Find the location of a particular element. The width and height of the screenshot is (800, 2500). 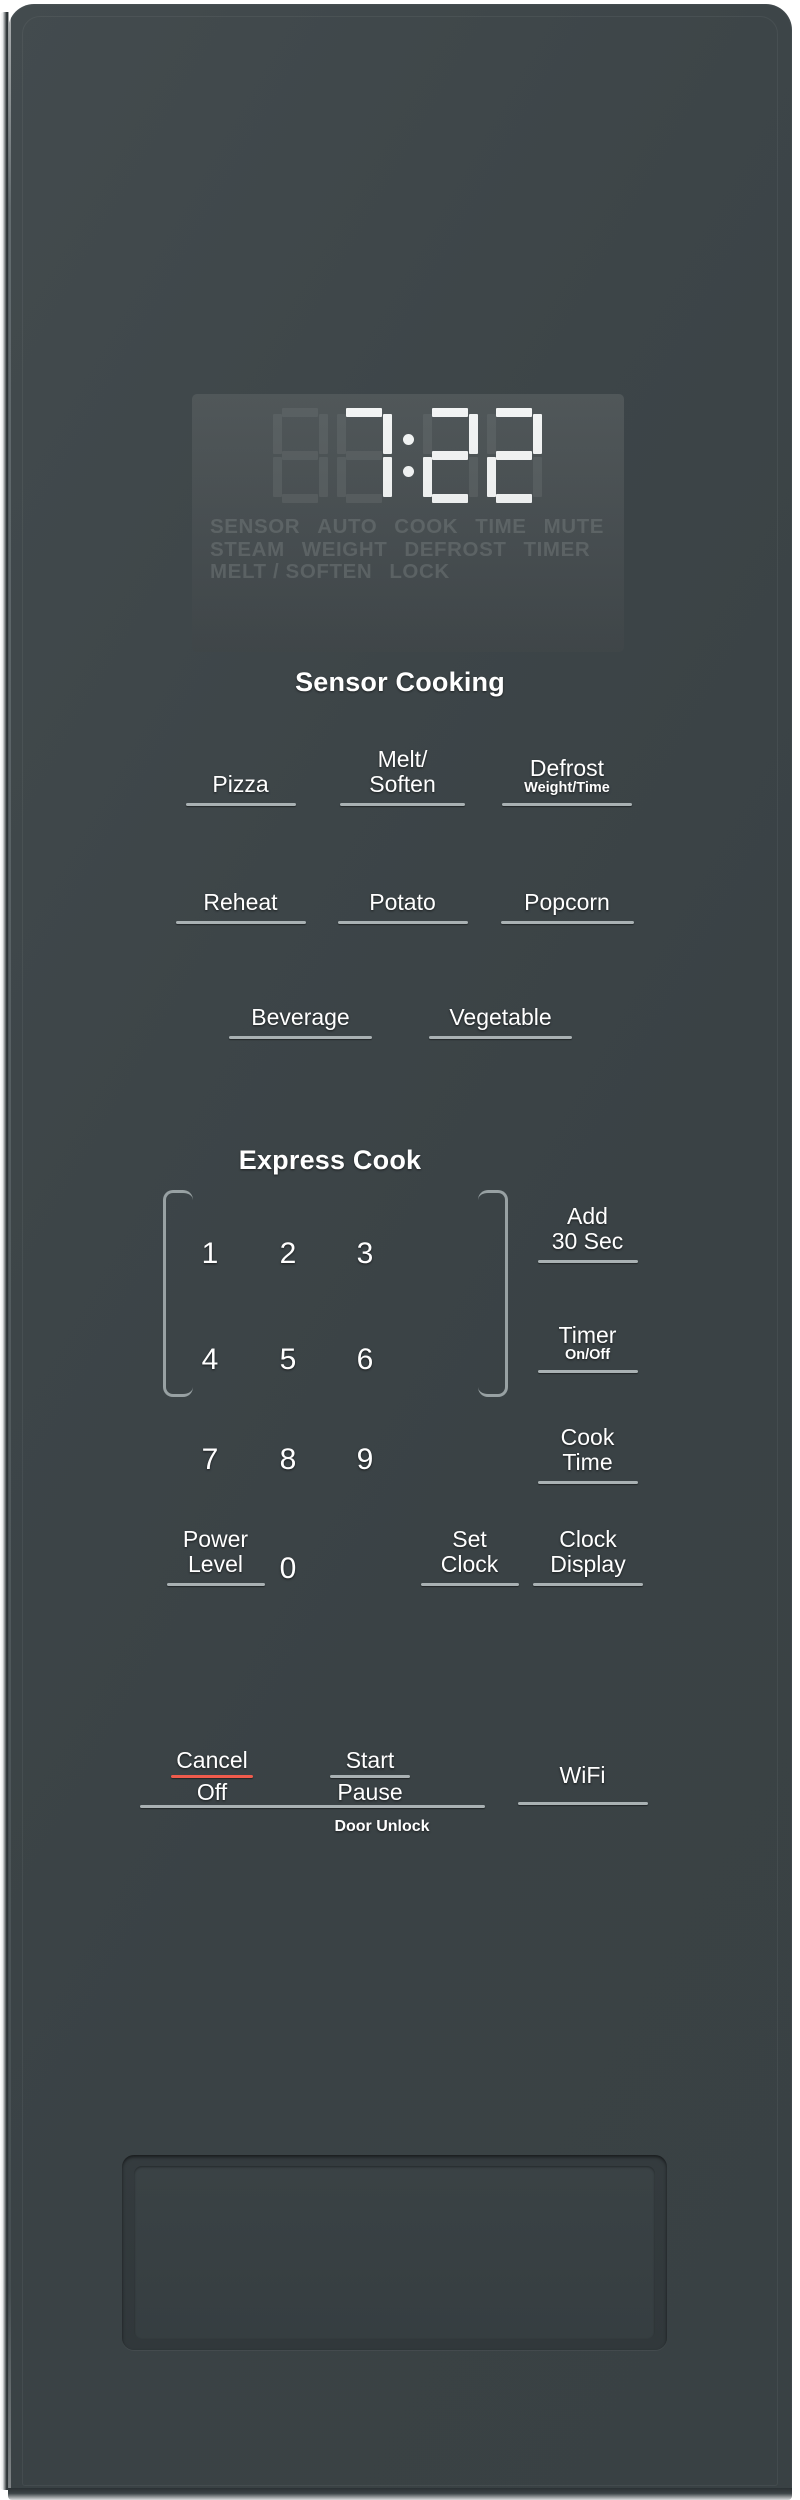

key-defrost-rule is located at coordinates (567, 804).